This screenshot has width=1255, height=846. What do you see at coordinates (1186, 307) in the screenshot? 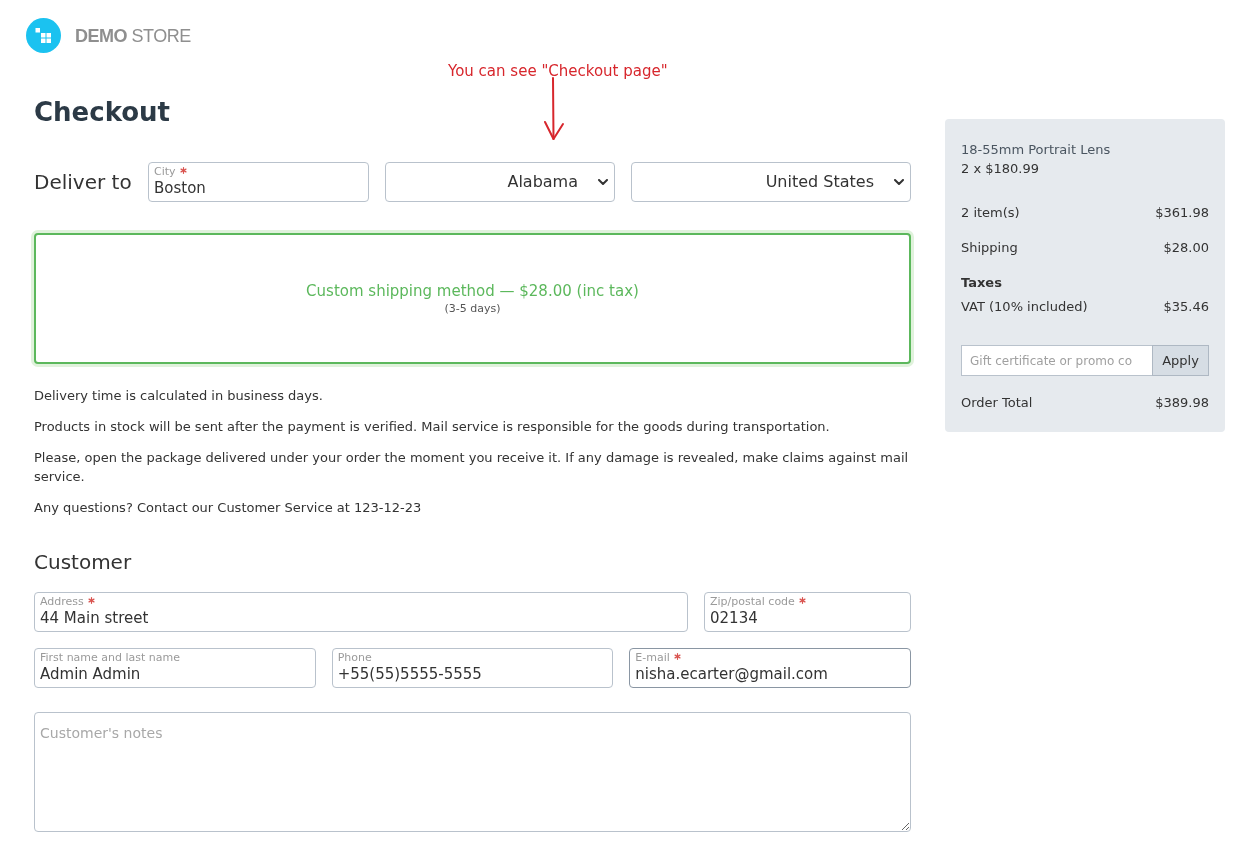
I see `summary-amount: $35.46` at bounding box center [1186, 307].